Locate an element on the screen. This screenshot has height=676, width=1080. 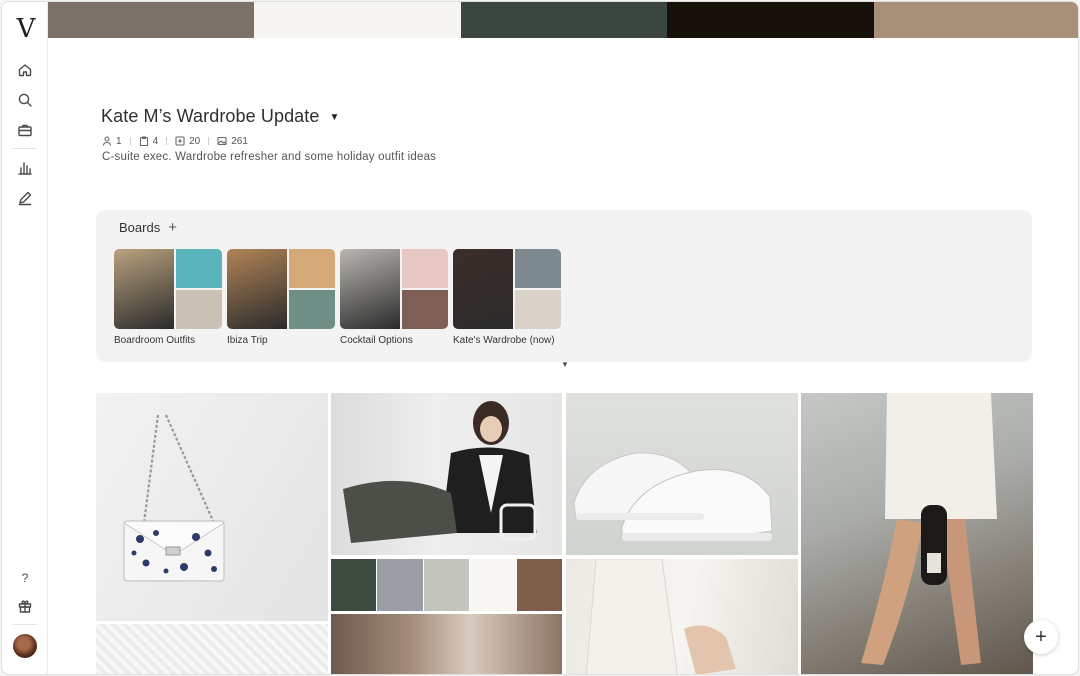
members-stat: 1 is located at coordinates (112, 141).